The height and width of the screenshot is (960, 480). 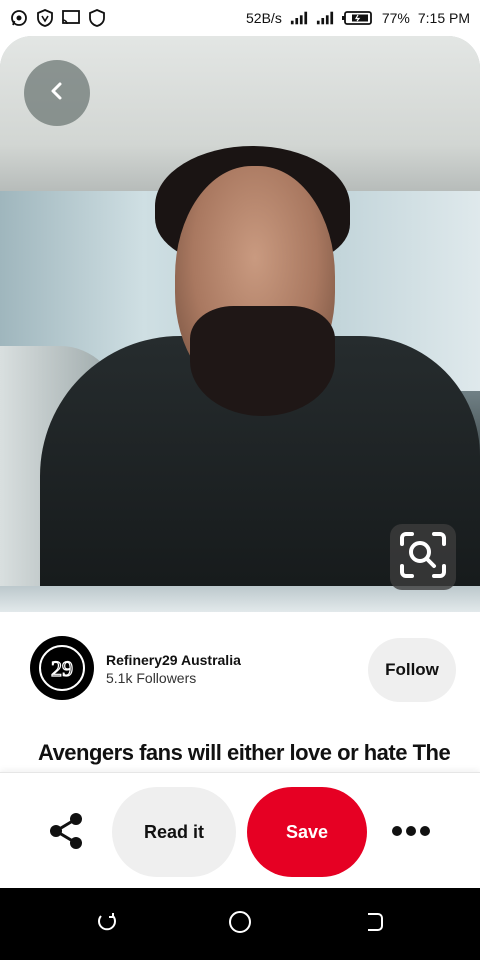 I want to click on visual-search-button, so click(x=423, y=557).